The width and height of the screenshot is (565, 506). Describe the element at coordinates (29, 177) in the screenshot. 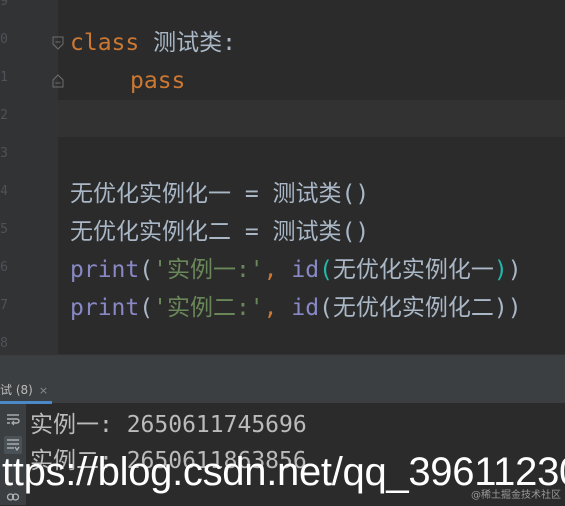

I see `editor-gutter: 0 1 2 3 4 5 6 7 8 9` at that location.